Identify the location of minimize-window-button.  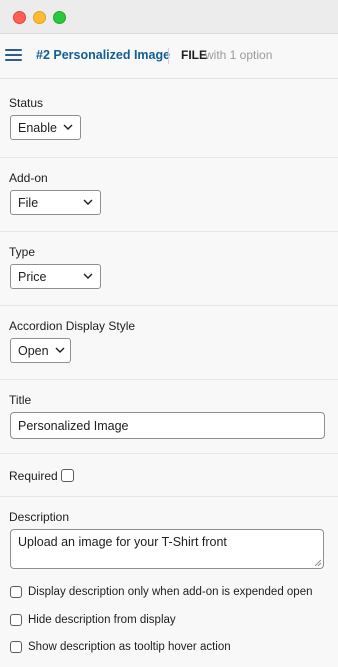
(39, 17).